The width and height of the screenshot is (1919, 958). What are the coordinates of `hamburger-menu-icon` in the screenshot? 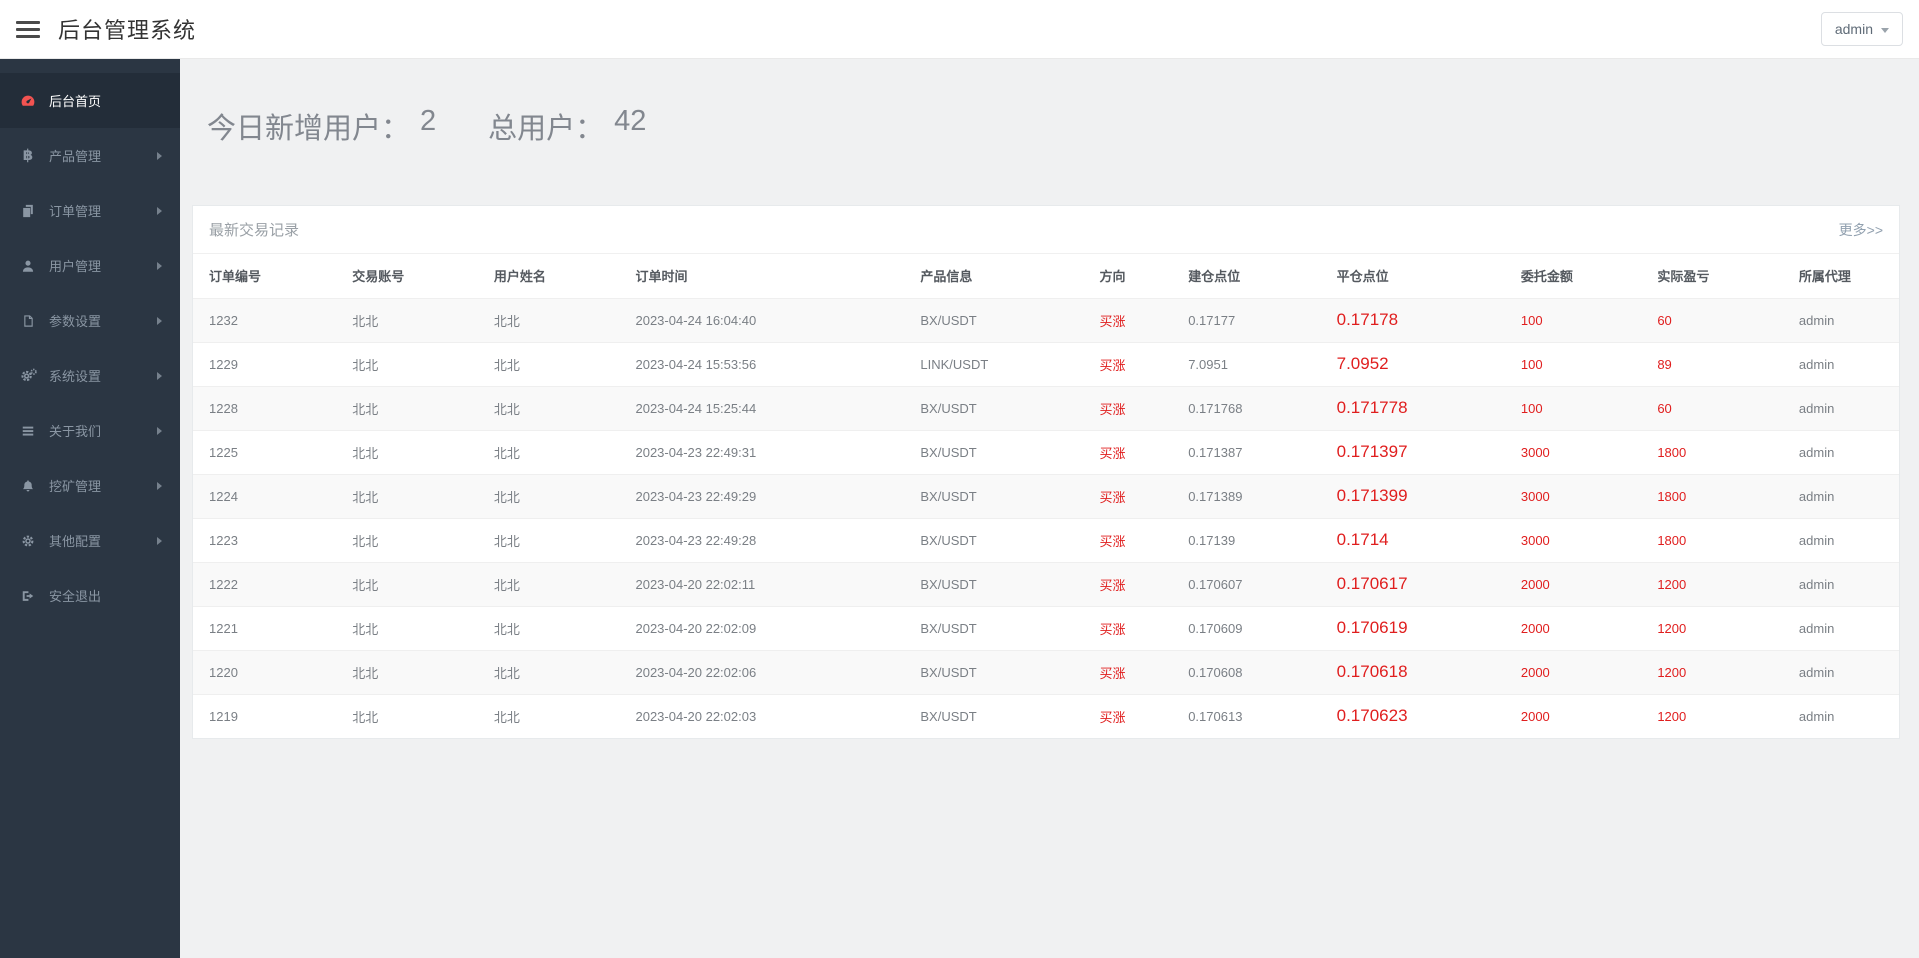 It's located at (28, 29).